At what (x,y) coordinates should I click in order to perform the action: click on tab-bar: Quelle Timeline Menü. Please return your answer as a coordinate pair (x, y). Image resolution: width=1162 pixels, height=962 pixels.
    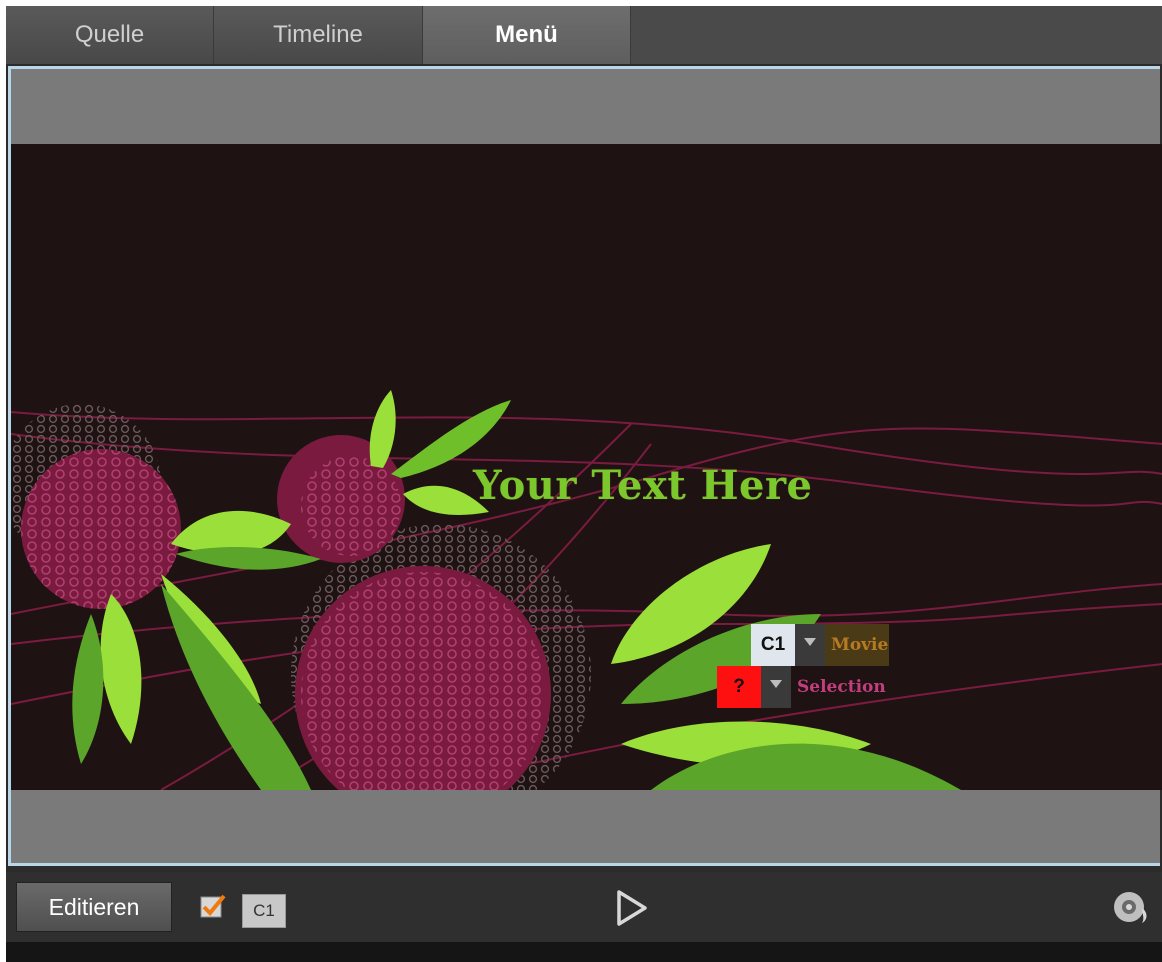
    Looking at the image, I should click on (584, 35).